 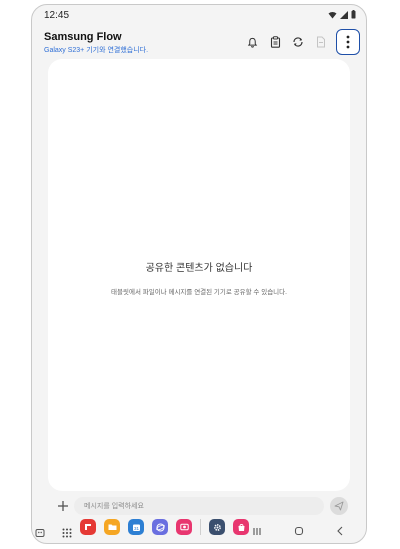 I want to click on clipboard-icon, so click(x=275, y=42).